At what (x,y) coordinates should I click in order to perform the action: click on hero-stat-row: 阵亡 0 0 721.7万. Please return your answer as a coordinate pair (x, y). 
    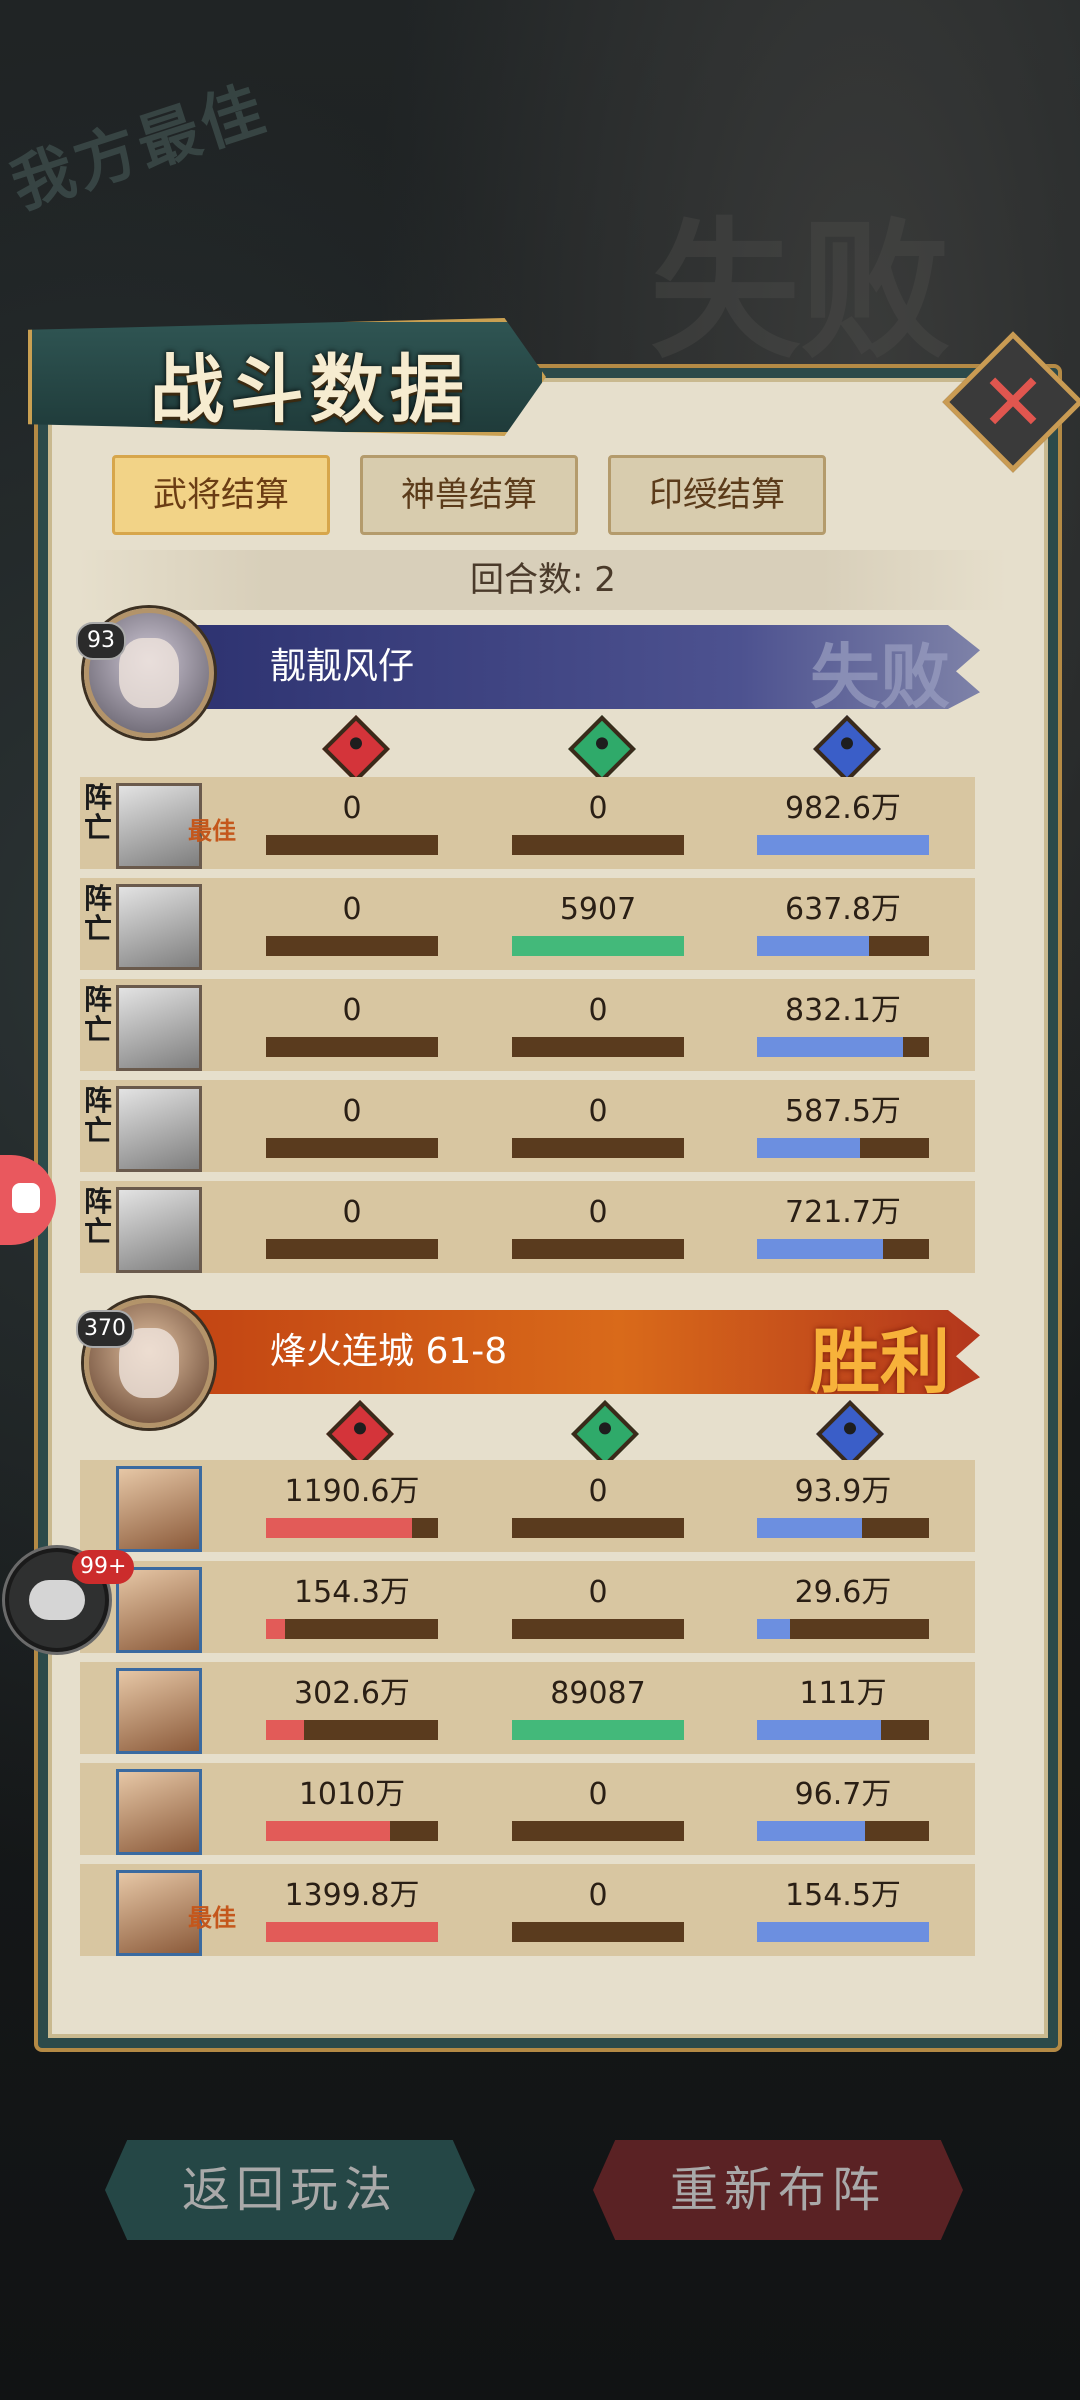
    Looking at the image, I should click on (527, 1227).